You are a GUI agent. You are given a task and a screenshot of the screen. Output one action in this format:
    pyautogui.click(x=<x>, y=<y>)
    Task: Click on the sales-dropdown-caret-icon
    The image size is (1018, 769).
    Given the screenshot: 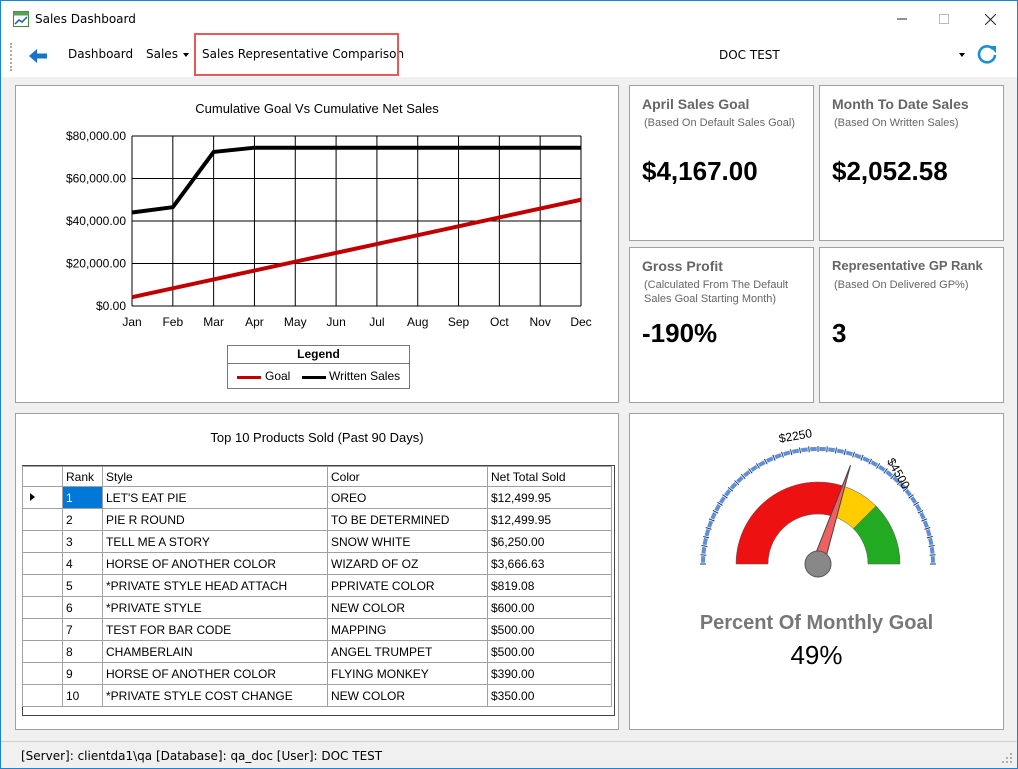 What is the action you would take?
    pyautogui.click(x=186, y=55)
    